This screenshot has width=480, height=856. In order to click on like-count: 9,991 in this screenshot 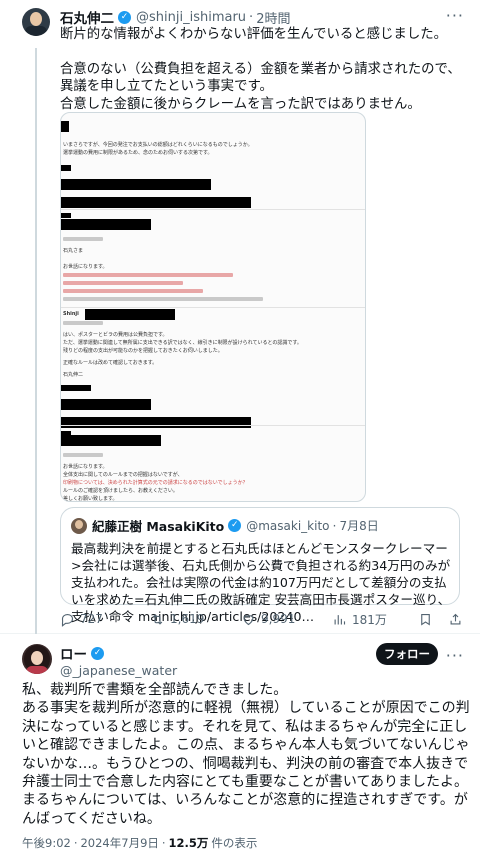, I will do `click(278, 619)`.